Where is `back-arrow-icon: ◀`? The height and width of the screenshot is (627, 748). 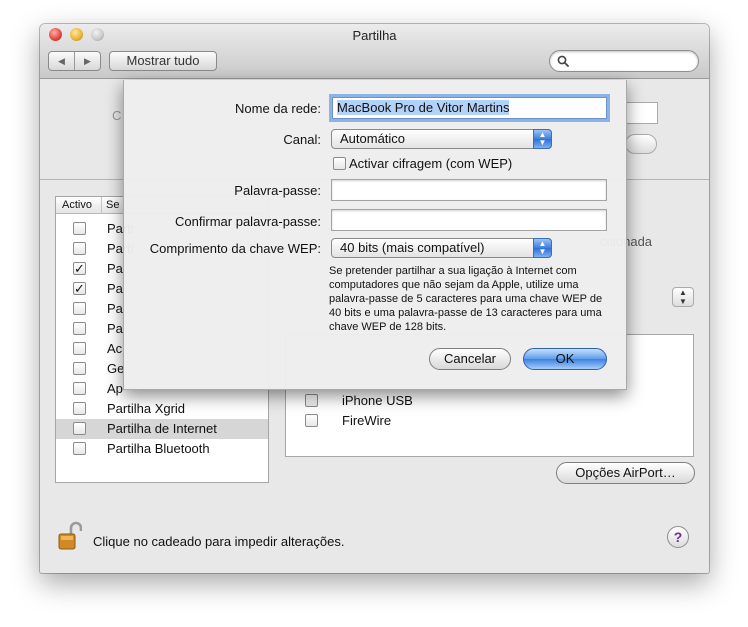 back-arrow-icon: ◀ is located at coordinates (61, 61).